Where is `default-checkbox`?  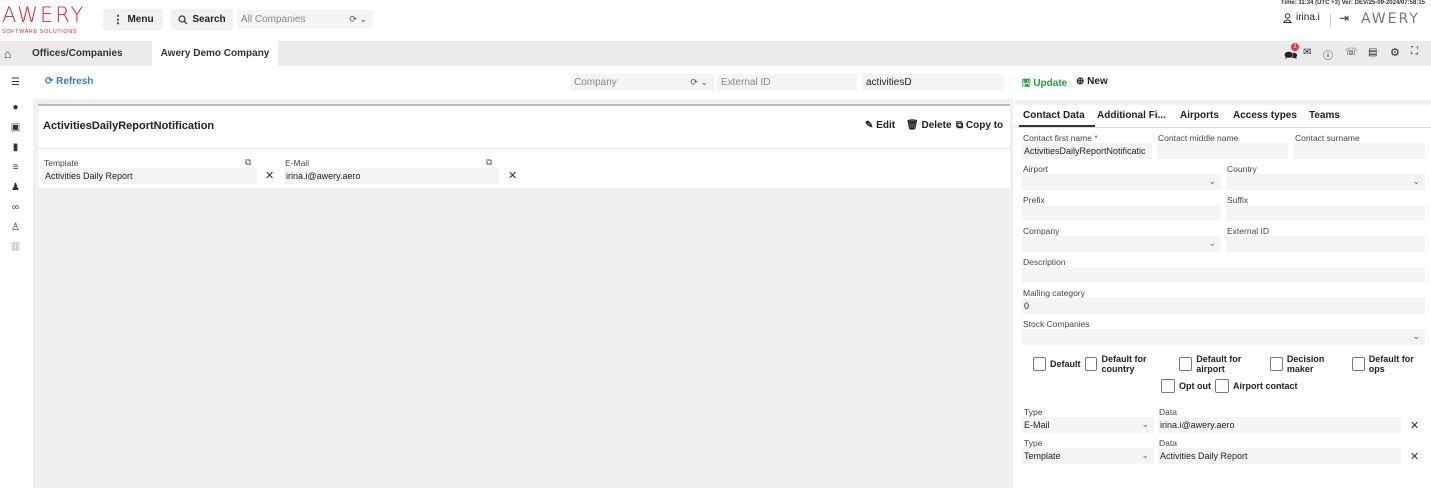
default-checkbox is located at coordinates (1039, 364).